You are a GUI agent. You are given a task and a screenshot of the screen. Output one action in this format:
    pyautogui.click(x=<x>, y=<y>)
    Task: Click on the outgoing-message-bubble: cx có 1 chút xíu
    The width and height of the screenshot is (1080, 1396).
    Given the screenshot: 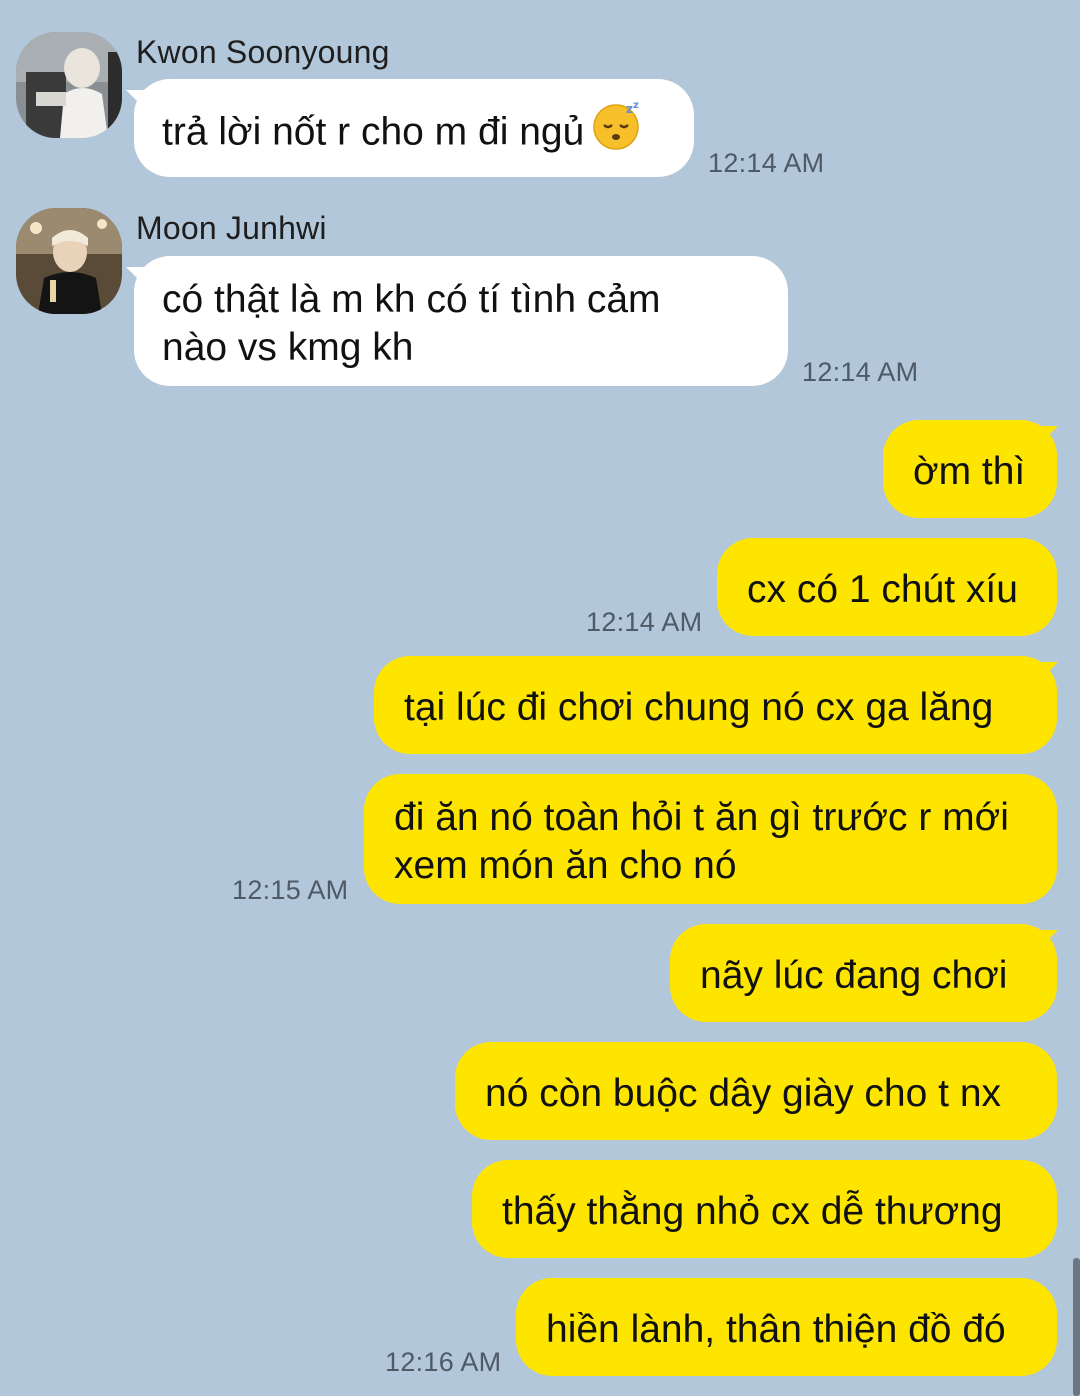 What is the action you would take?
    pyautogui.click(x=887, y=587)
    